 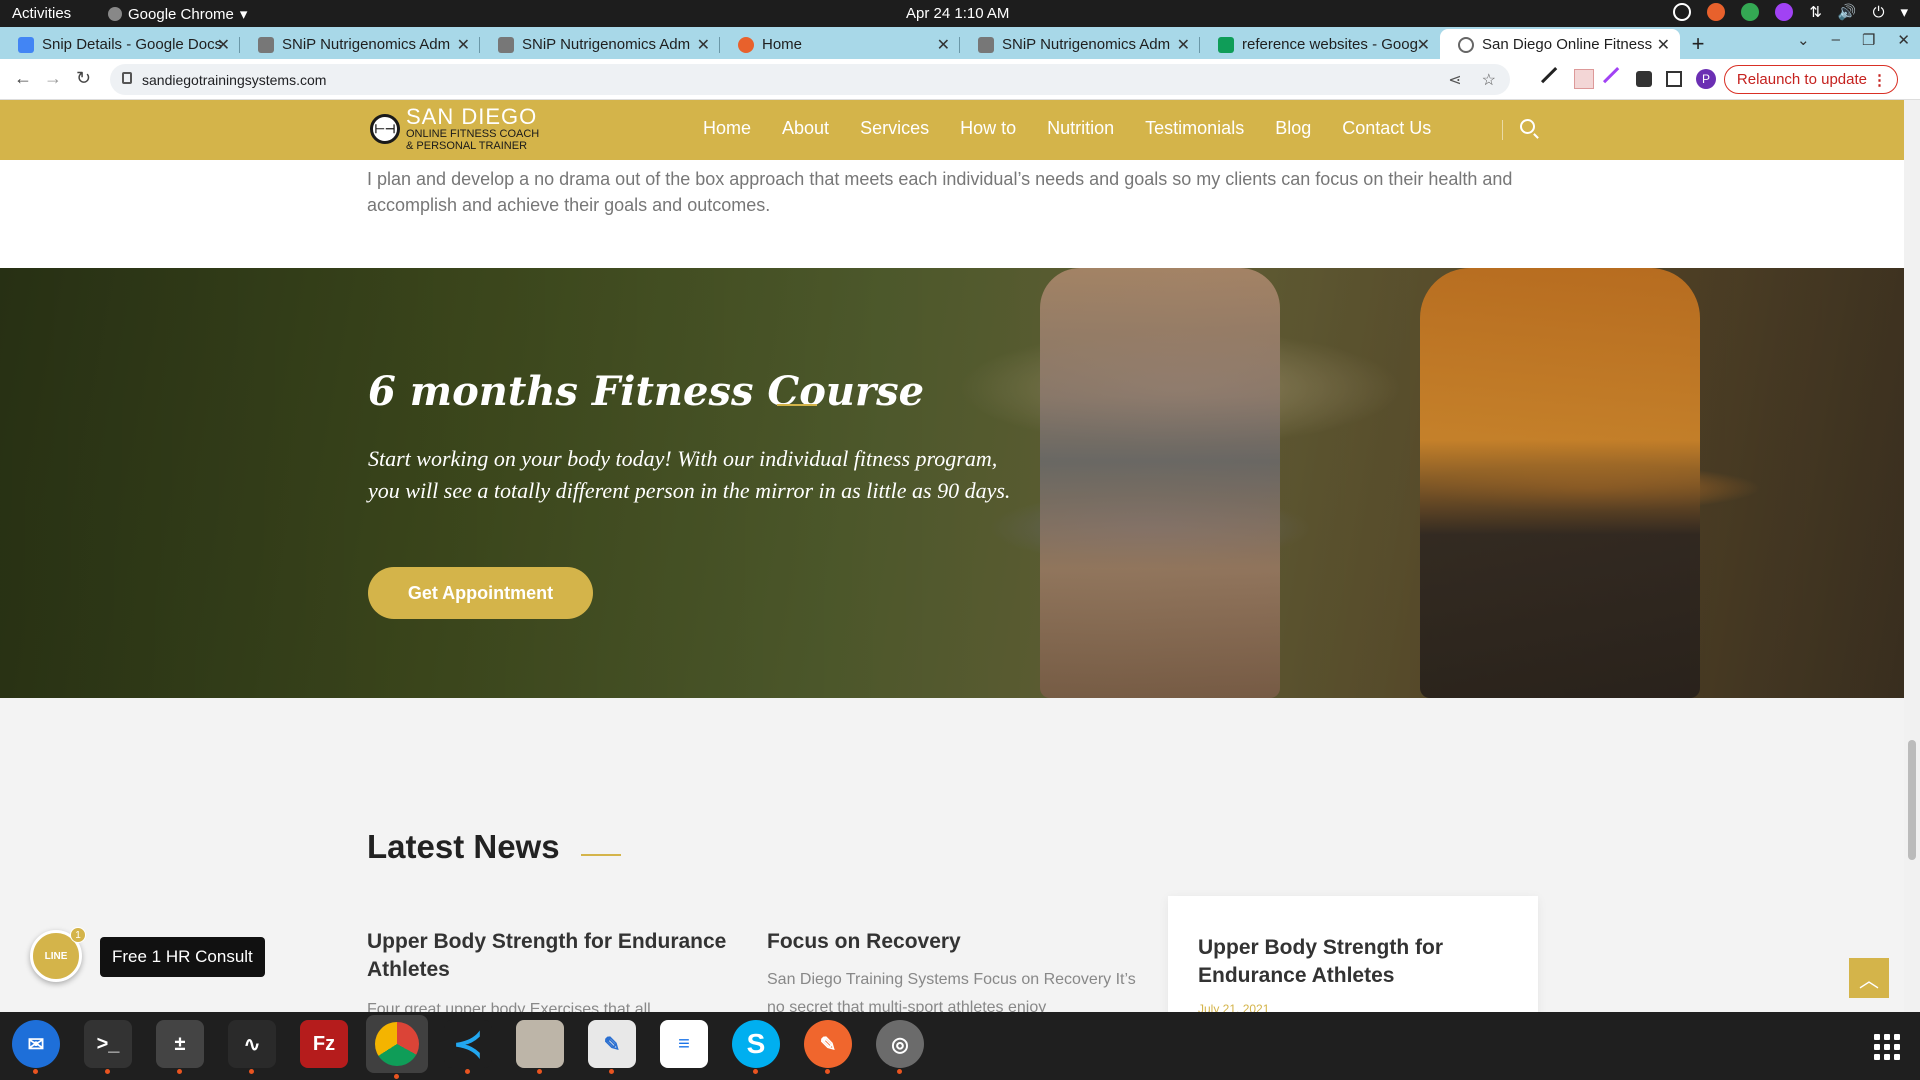 What do you see at coordinates (1868, 40) in the screenshot?
I see `restore-icon: ❐` at bounding box center [1868, 40].